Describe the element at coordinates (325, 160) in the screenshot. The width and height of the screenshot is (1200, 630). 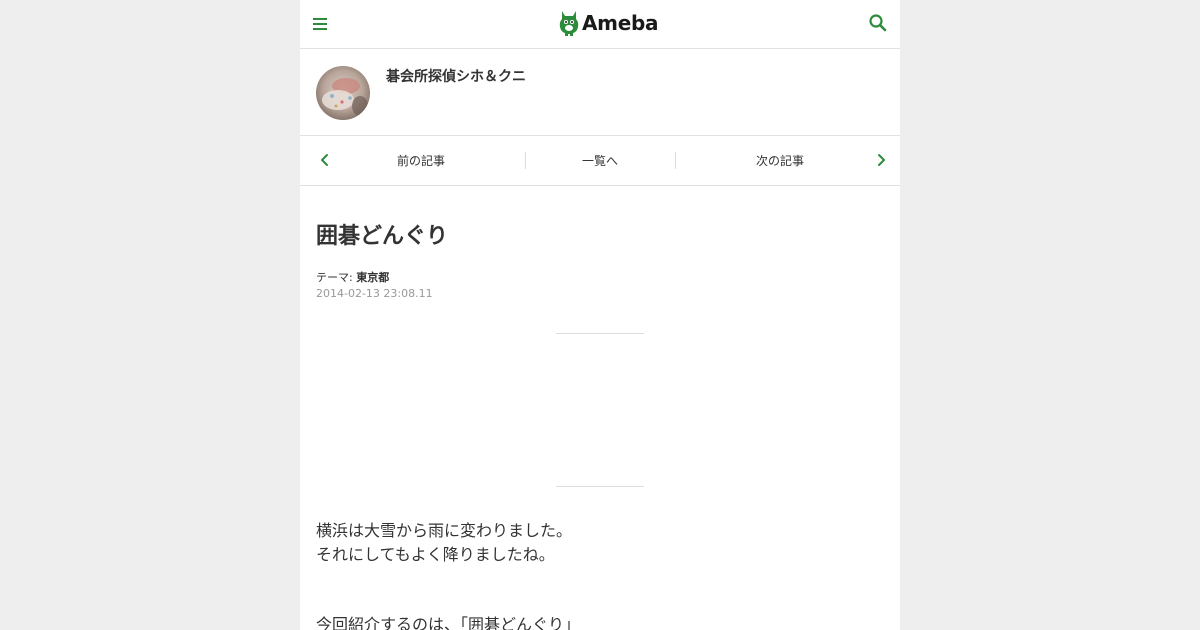
I see `chevron-left-icon` at that location.